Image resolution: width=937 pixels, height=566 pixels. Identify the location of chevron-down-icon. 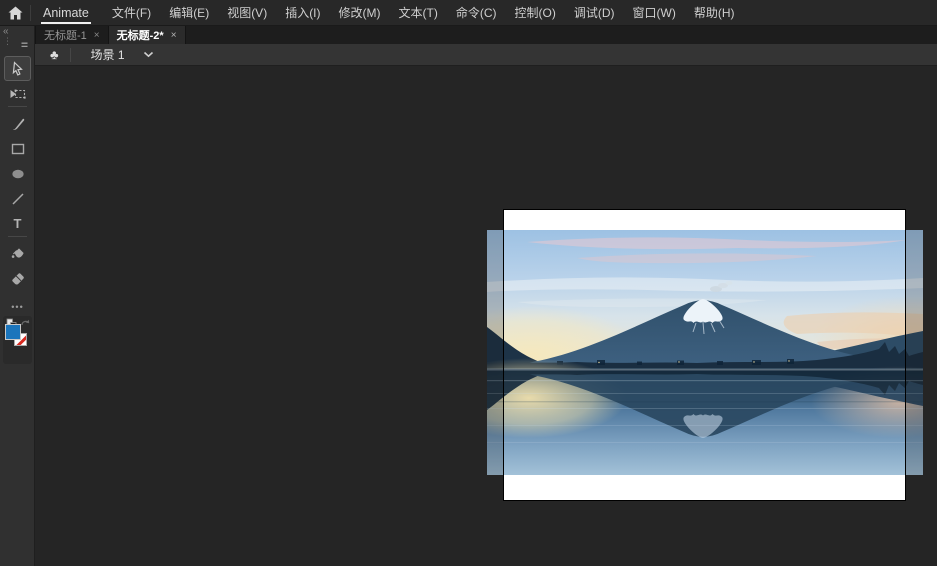
(148, 54).